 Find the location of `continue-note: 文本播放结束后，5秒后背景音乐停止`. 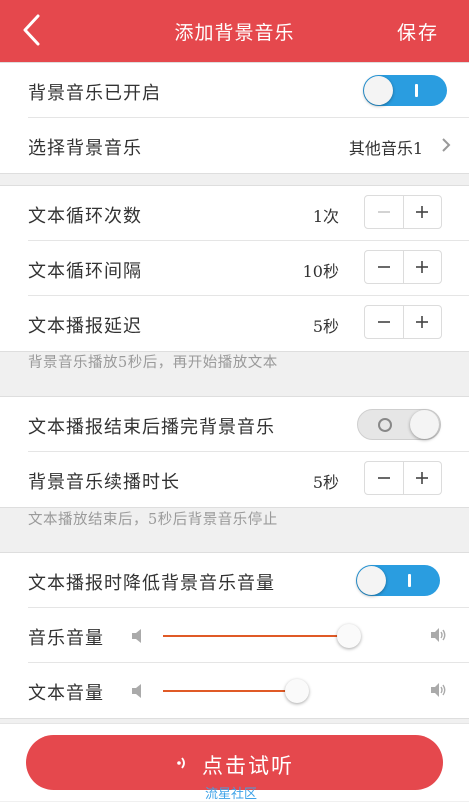

continue-note: 文本播放结束后，5秒后背景音乐停止 is located at coordinates (153, 520).